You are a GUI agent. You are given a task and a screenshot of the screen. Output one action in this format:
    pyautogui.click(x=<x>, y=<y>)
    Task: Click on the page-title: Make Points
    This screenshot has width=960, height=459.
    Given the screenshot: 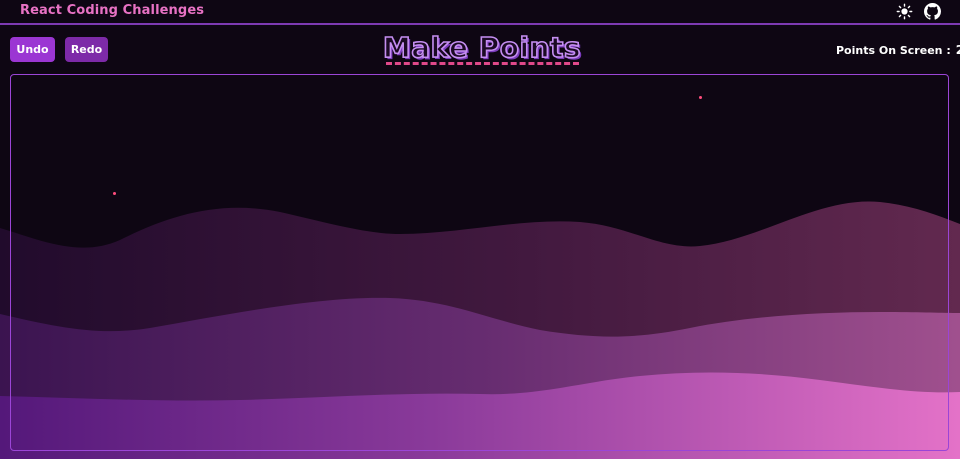 What is the action you would take?
    pyautogui.click(x=482, y=47)
    